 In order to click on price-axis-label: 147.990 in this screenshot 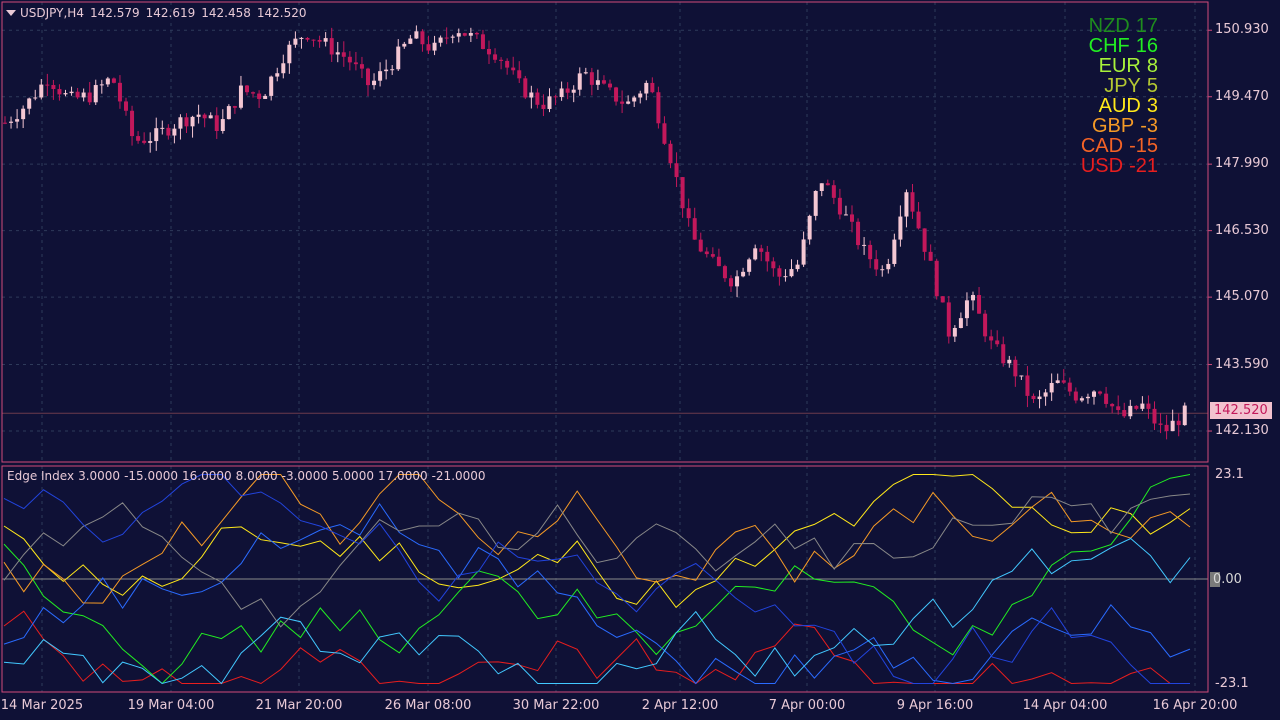, I will do `click(1242, 164)`.